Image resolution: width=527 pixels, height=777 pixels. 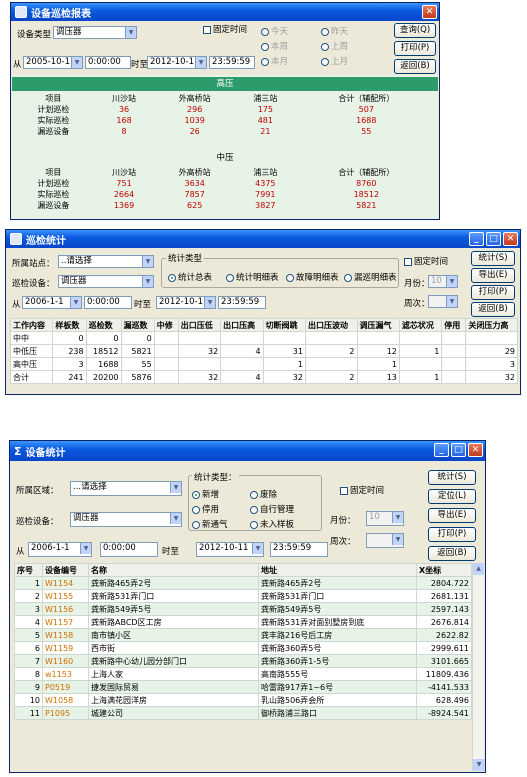 I want to click on area-select: ...请选择 ▼, so click(x=126, y=488).